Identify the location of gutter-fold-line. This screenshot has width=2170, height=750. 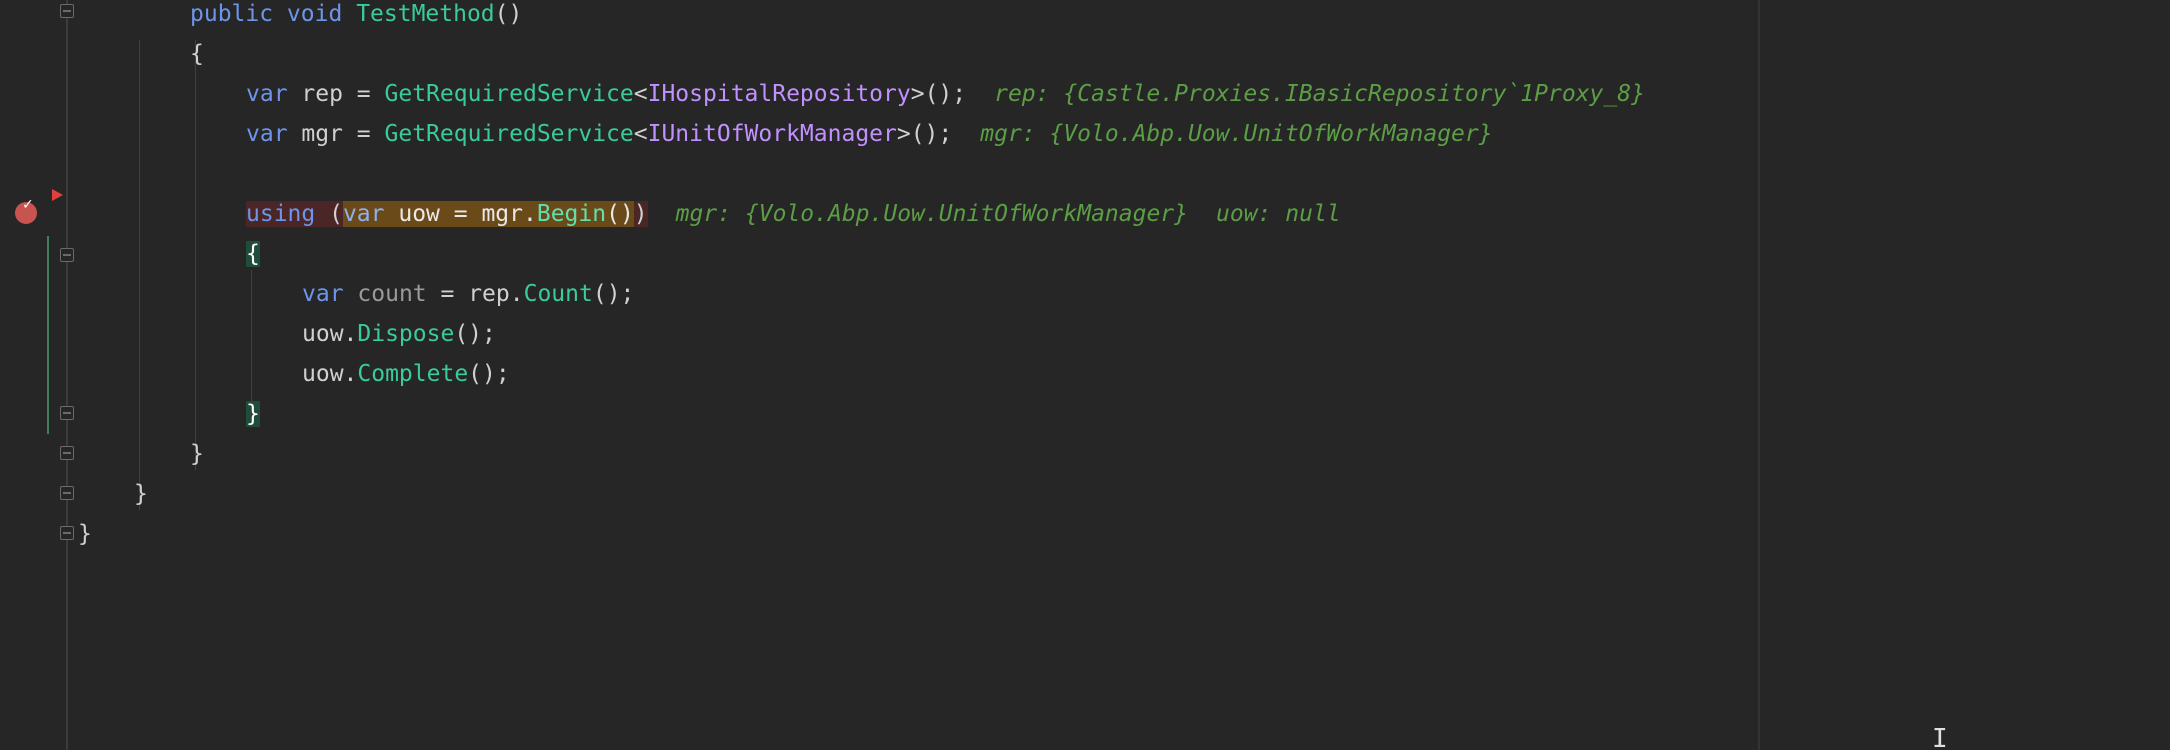
(67, 375).